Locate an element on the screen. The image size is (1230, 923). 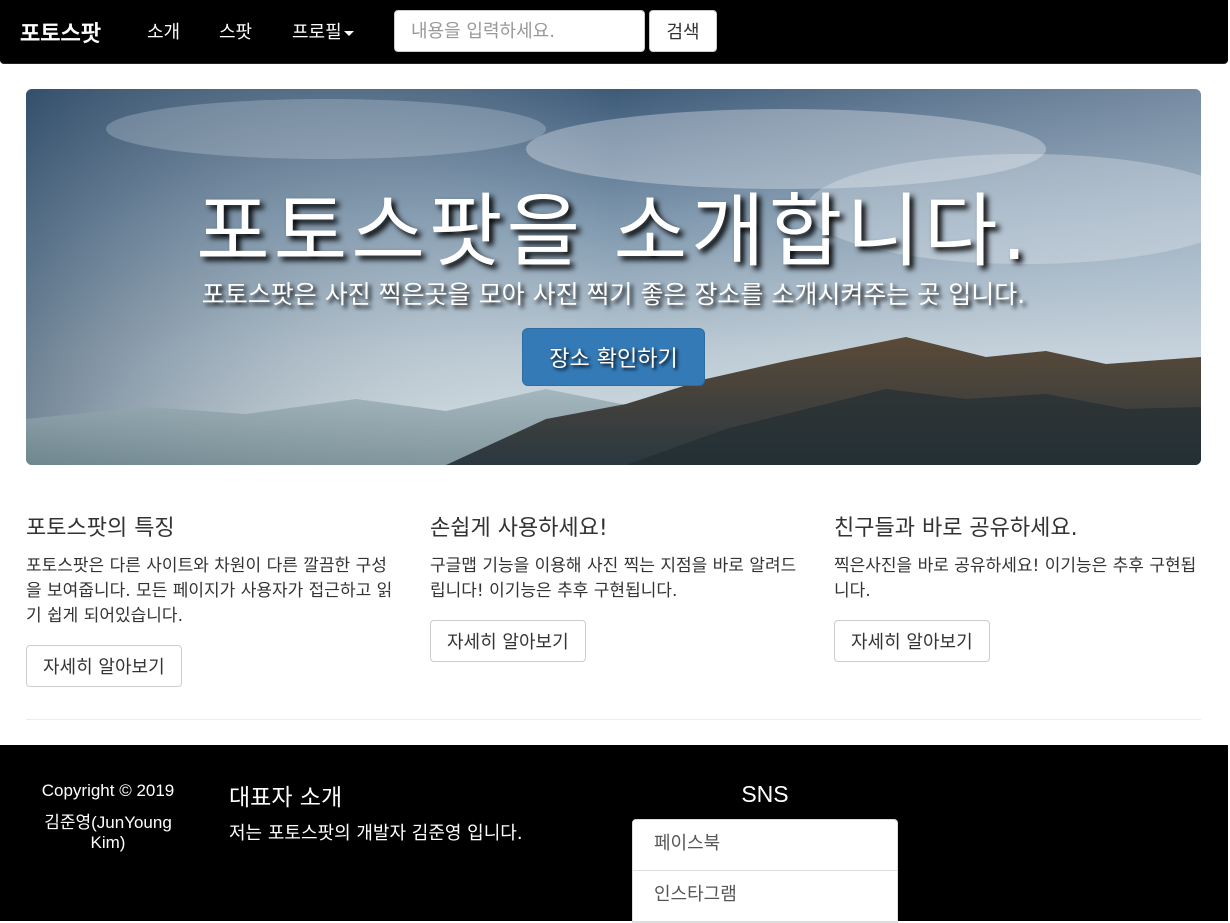
sns-item-instagram: 인스타그램 is located at coordinates (765, 896).